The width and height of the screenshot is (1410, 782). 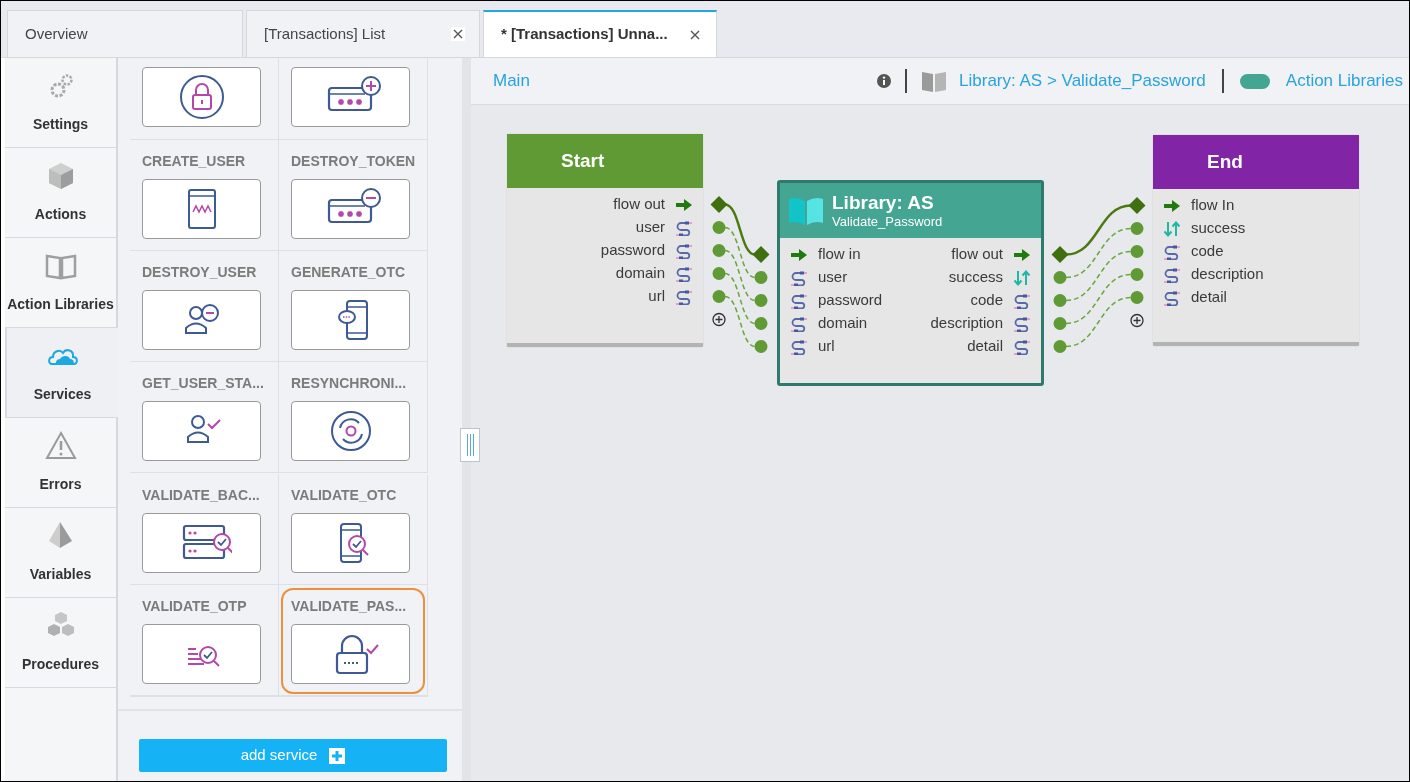 What do you see at coordinates (934, 81) in the screenshot?
I see `book-icon` at bounding box center [934, 81].